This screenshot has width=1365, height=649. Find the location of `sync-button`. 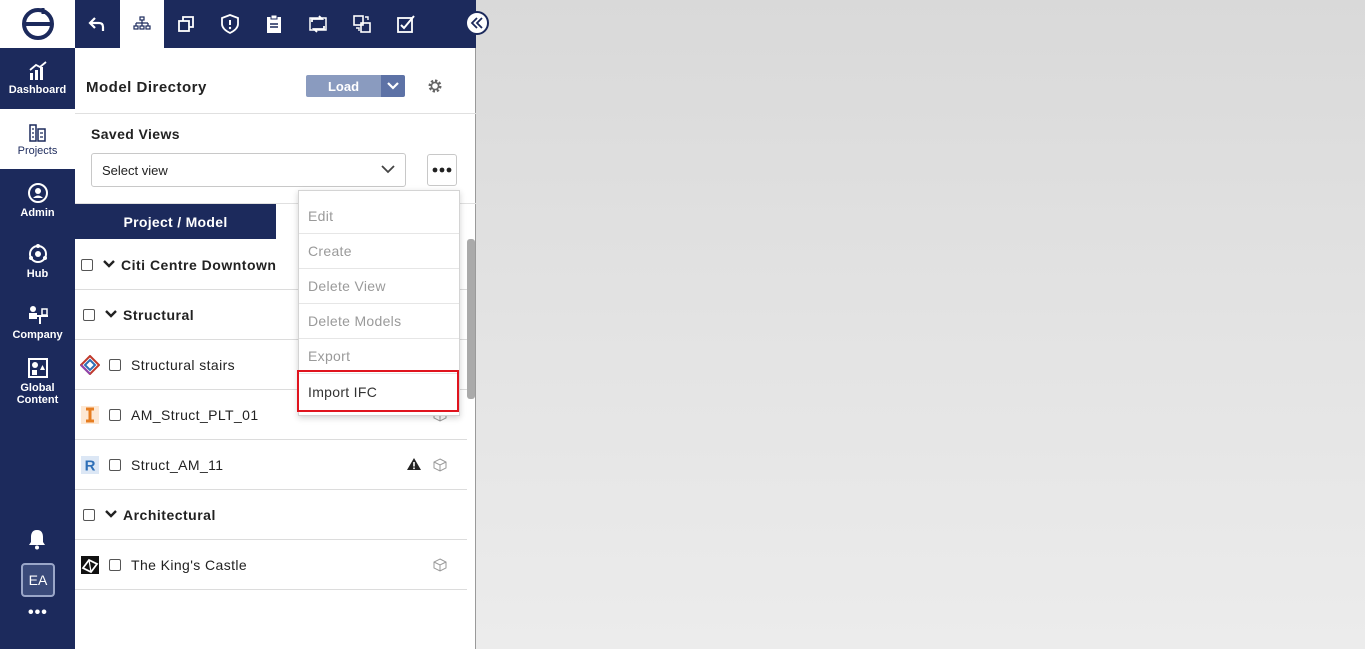

sync-button is located at coordinates (318, 24).